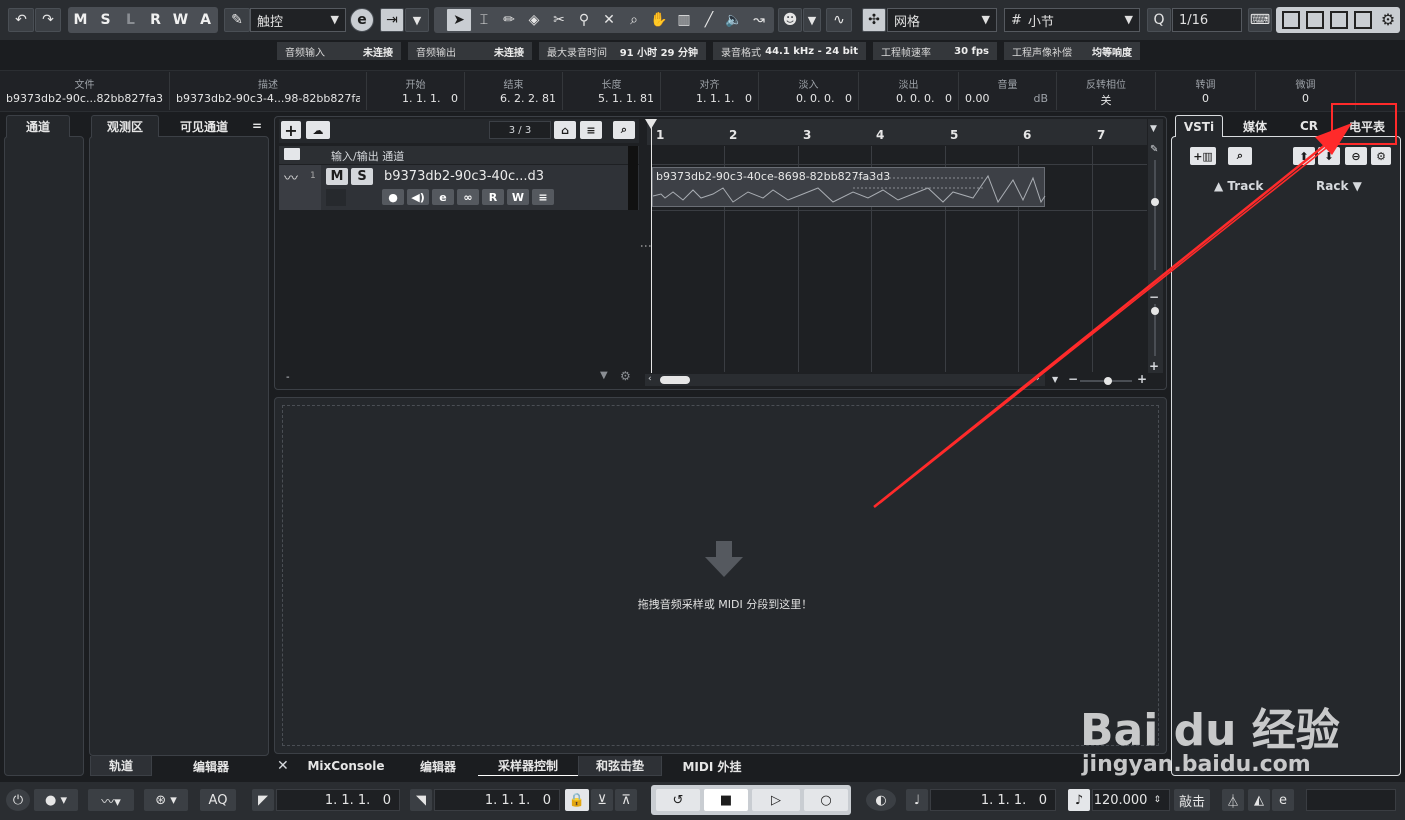 The width and height of the screenshot is (1405, 820). I want to click on snap-button: ✣, so click(874, 20).